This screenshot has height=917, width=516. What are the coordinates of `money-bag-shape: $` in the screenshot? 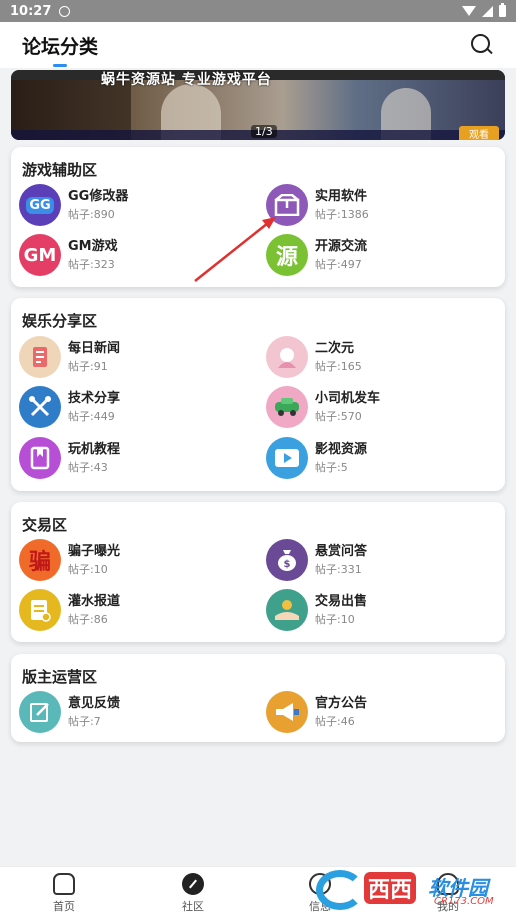 It's located at (287, 560).